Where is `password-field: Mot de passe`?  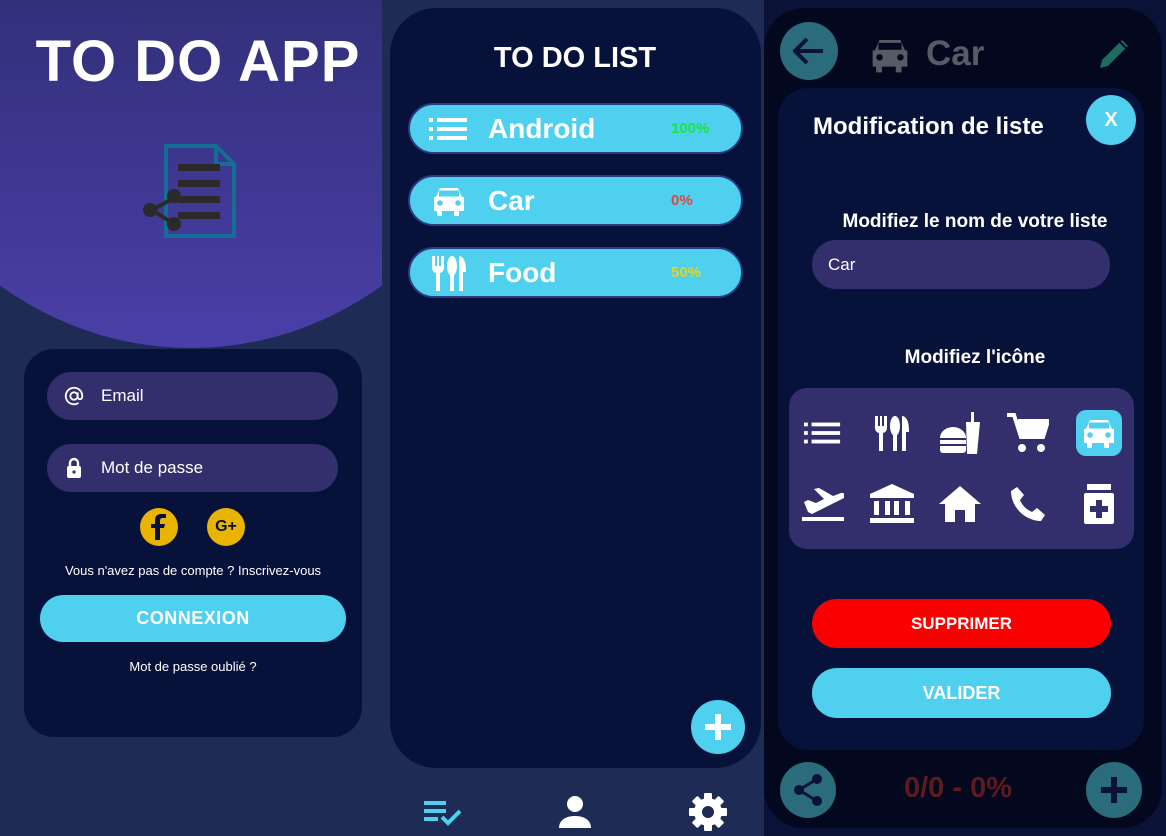 password-field: Mot de passe is located at coordinates (192, 468).